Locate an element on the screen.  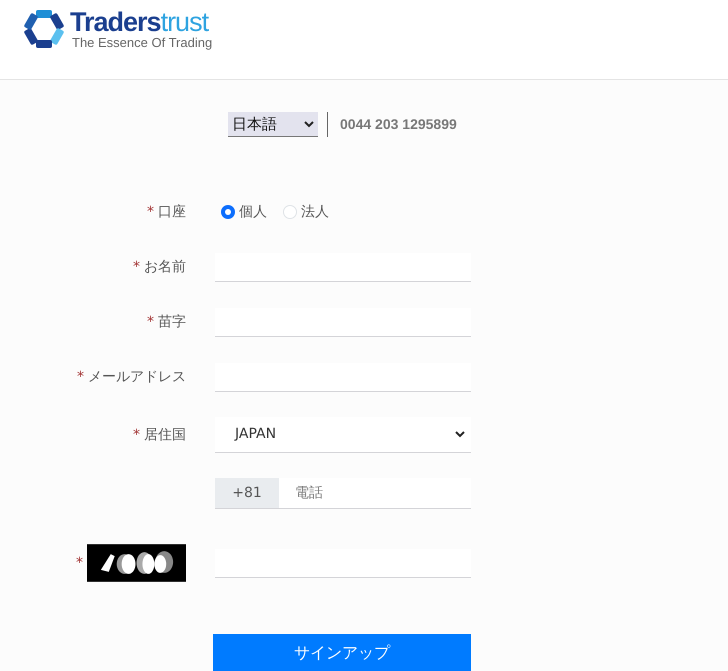
field-label: 居住国 is located at coordinates (165, 434).